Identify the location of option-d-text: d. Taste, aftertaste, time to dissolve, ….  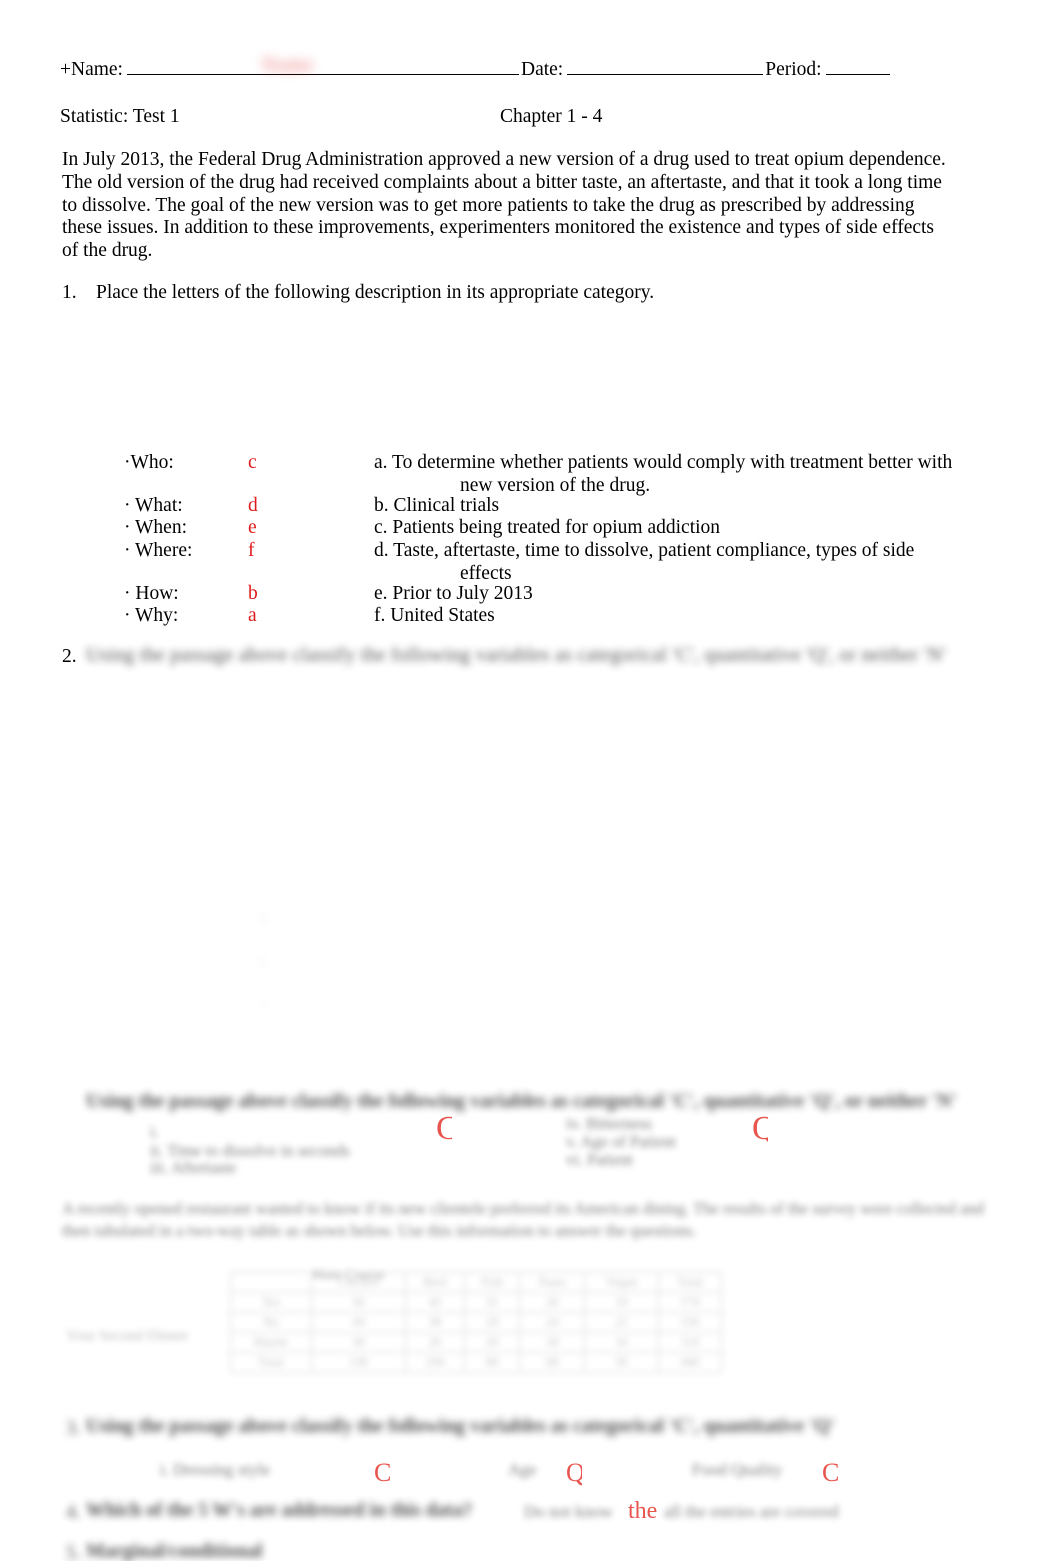
(644, 550).